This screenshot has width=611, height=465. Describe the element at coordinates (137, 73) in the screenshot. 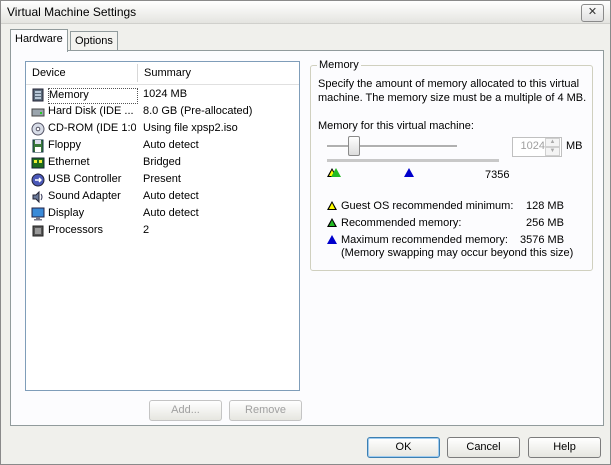

I see `column-separator` at that location.